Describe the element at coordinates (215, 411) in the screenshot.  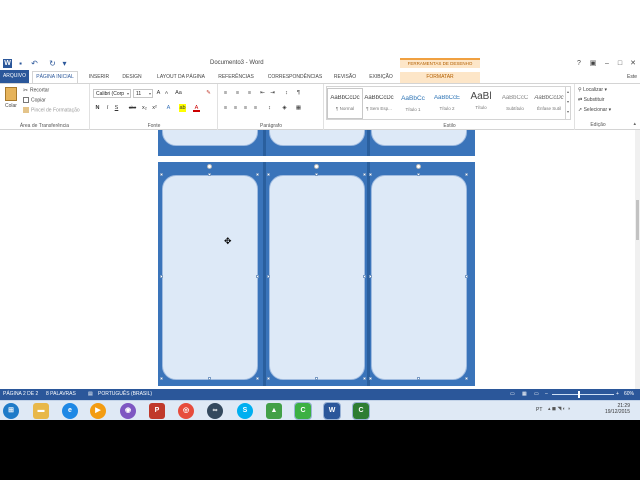
I see `messenger-icon: ∞` at that location.